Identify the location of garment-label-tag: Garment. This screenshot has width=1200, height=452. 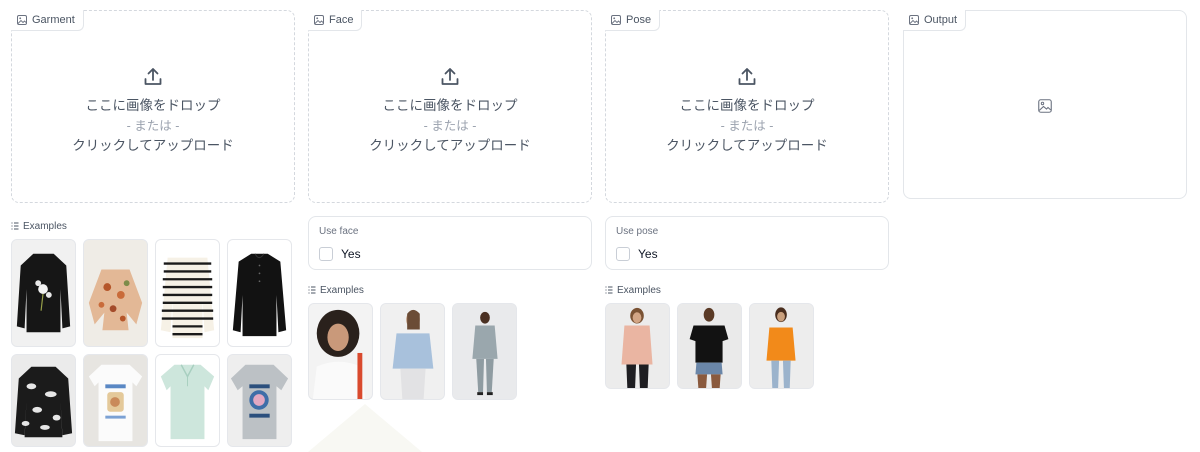
(47, 20).